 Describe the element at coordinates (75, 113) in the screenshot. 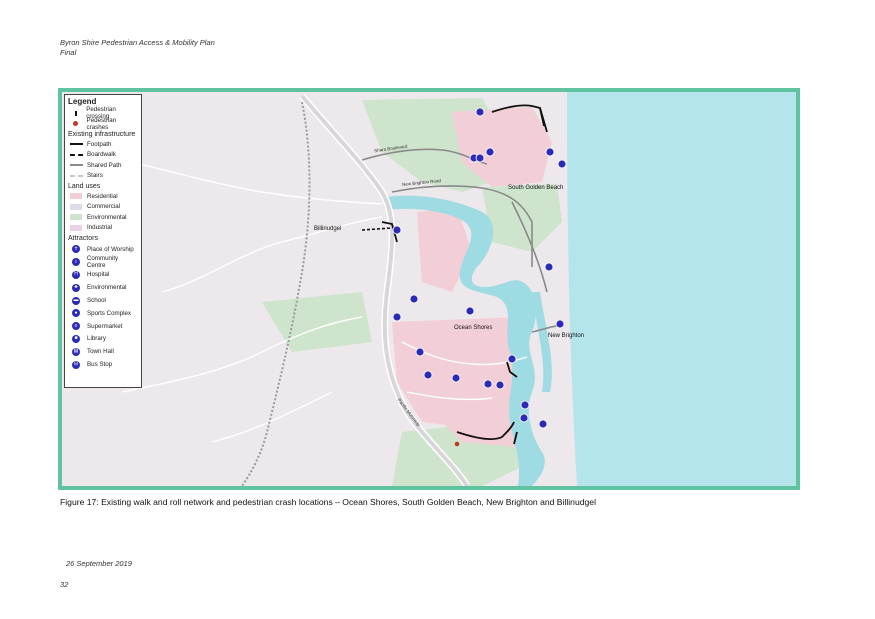

I see `pedestrian-crossing-icon` at that location.